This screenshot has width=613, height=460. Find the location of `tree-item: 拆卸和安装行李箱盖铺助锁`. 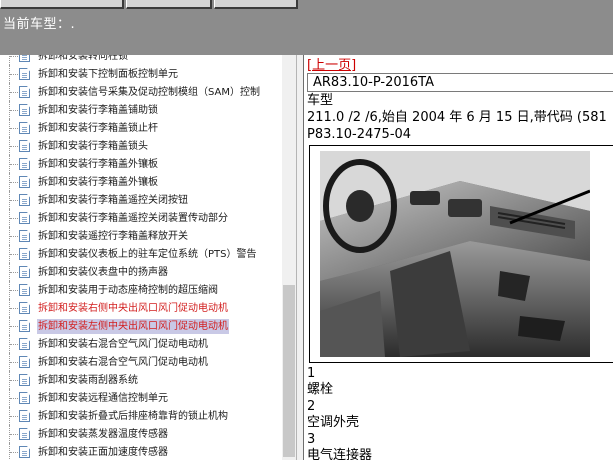

tree-item: 拆卸和安装行李箱盖铺助锁 is located at coordinates (141, 110).